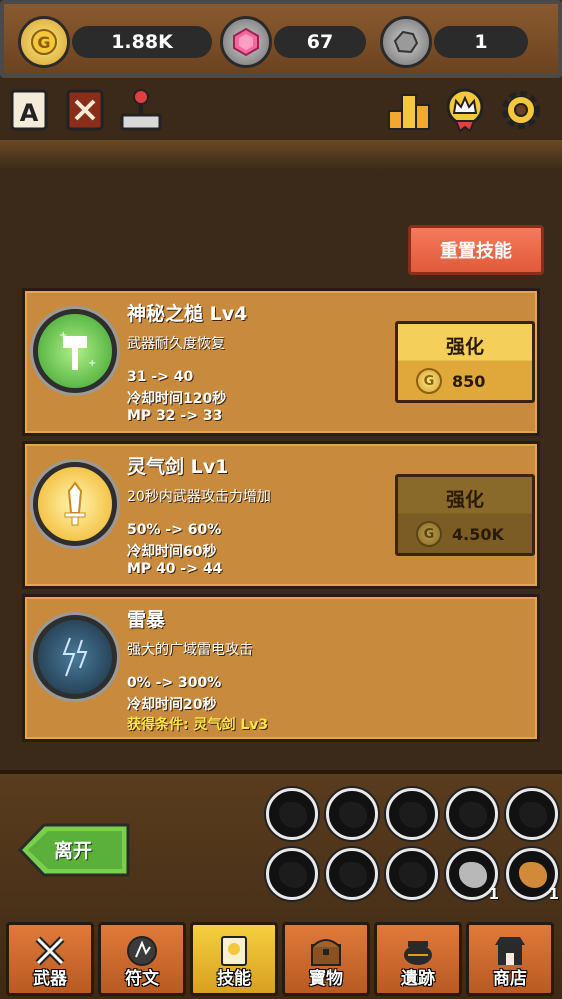 This screenshot has height=999, width=562. I want to click on silver-ore-icon, so click(473, 875).